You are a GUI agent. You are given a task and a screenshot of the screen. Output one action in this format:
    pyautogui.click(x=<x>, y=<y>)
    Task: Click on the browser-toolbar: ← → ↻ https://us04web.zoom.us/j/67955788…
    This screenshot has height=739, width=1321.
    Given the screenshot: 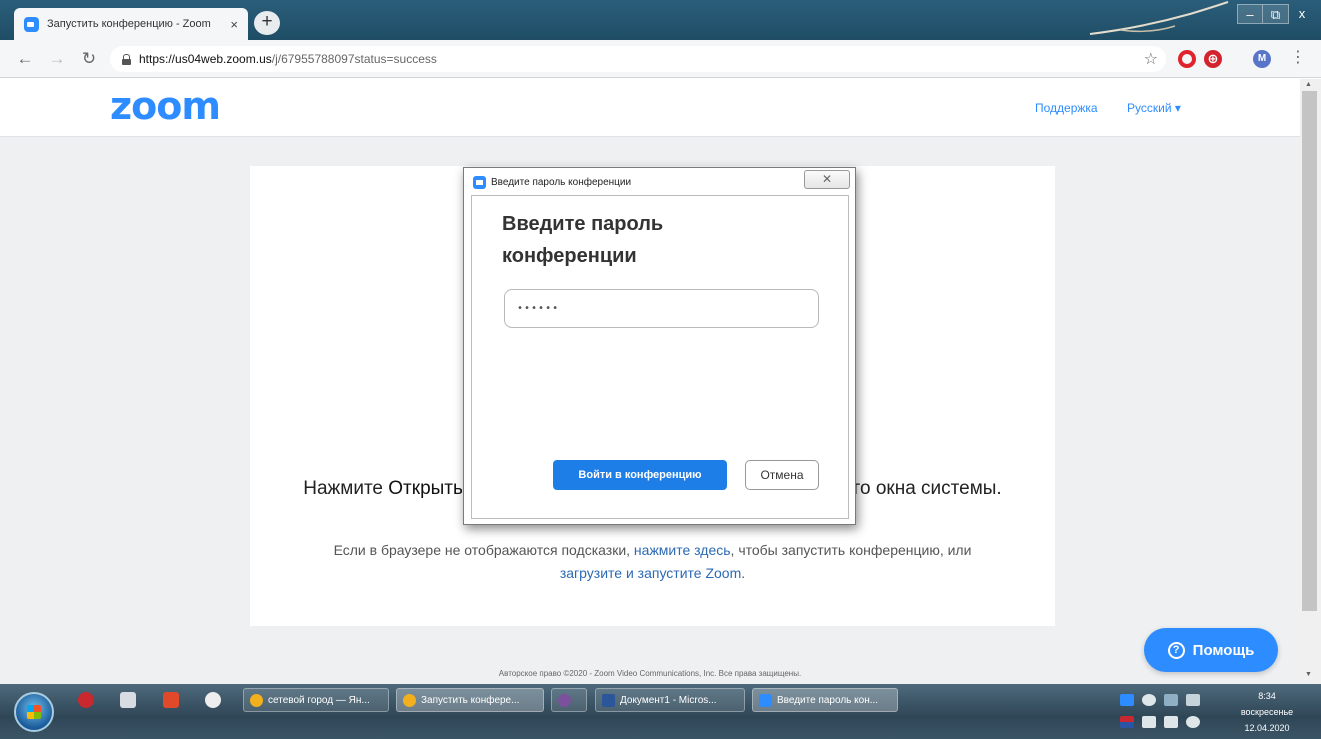 What is the action you would take?
    pyautogui.click(x=660, y=59)
    